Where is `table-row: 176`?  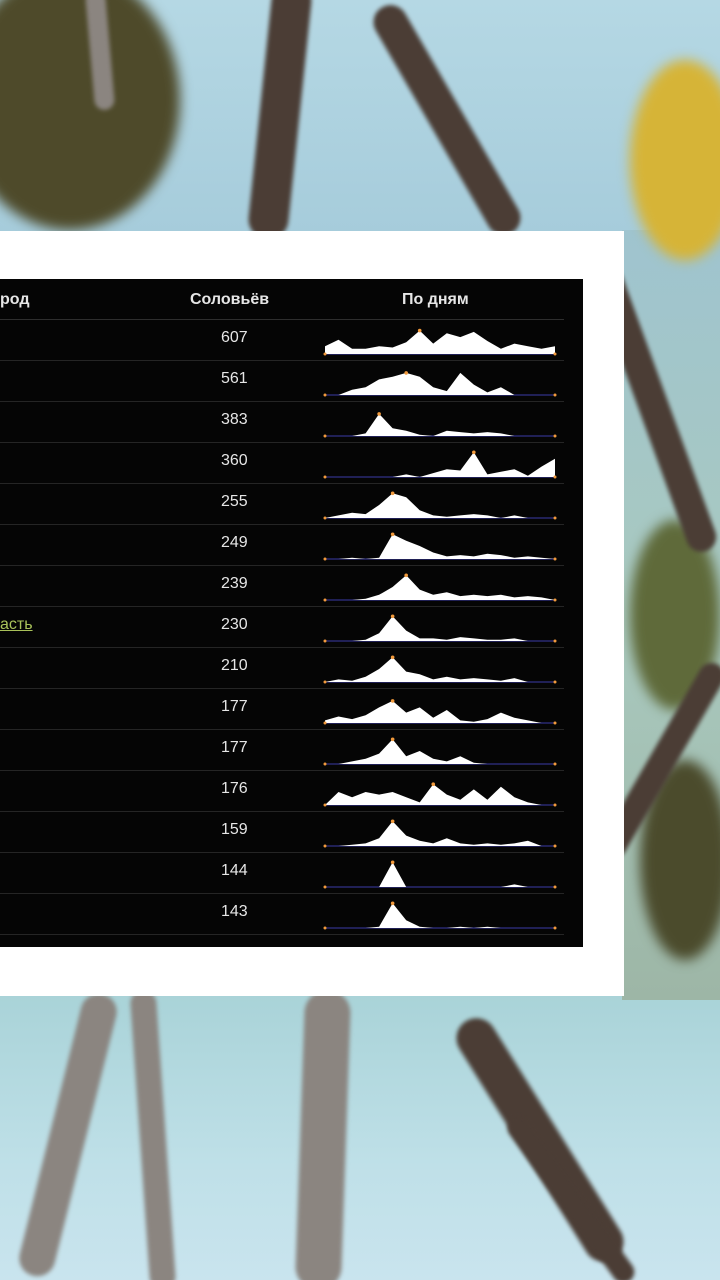 table-row: 176 is located at coordinates (291, 791).